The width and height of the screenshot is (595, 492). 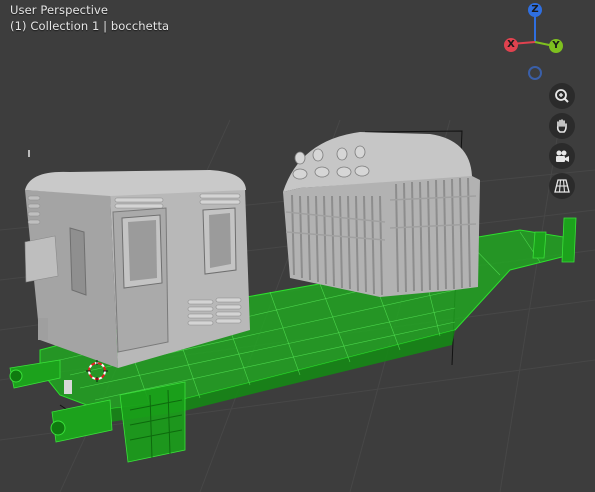 I want to click on gizmo-y-label: Y, so click(x=556, y=45).